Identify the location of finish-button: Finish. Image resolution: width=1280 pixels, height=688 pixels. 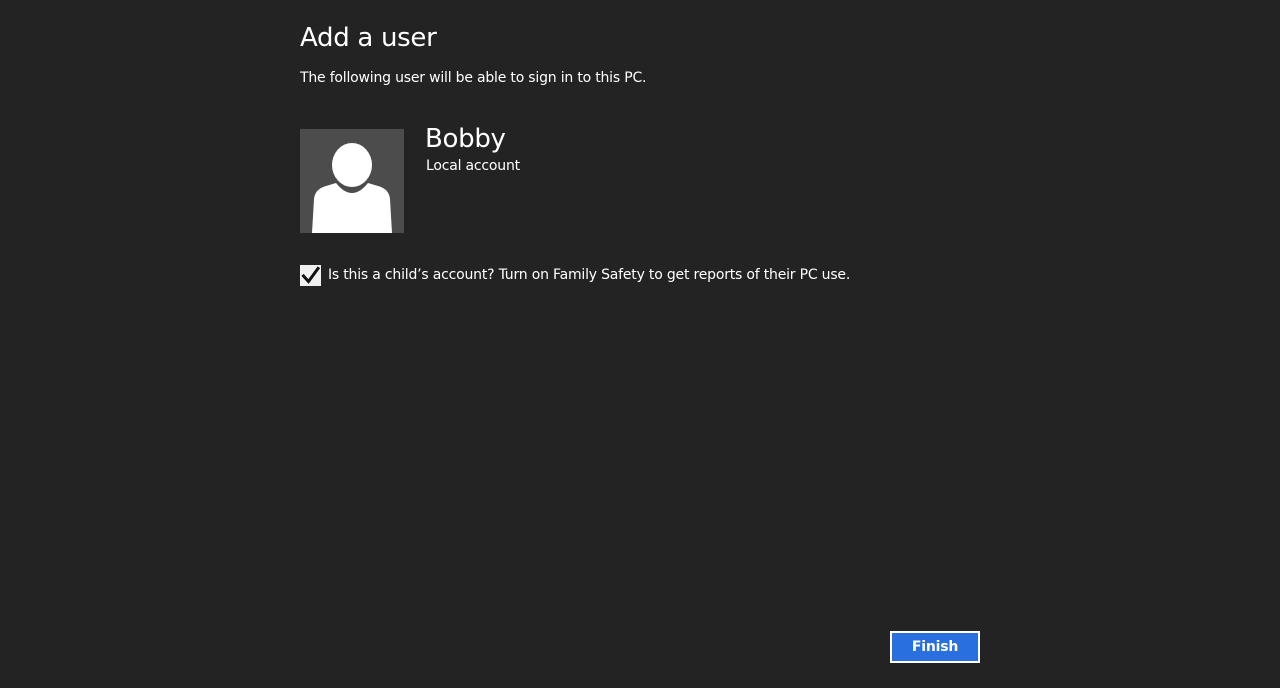
(935, 647).